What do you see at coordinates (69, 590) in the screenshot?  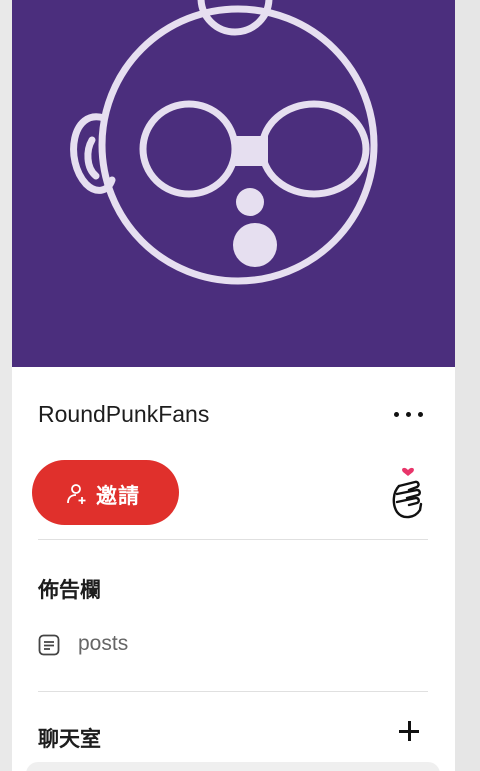 I see `bulletin-title: 佈告欄` at bounding box center [69, 590].